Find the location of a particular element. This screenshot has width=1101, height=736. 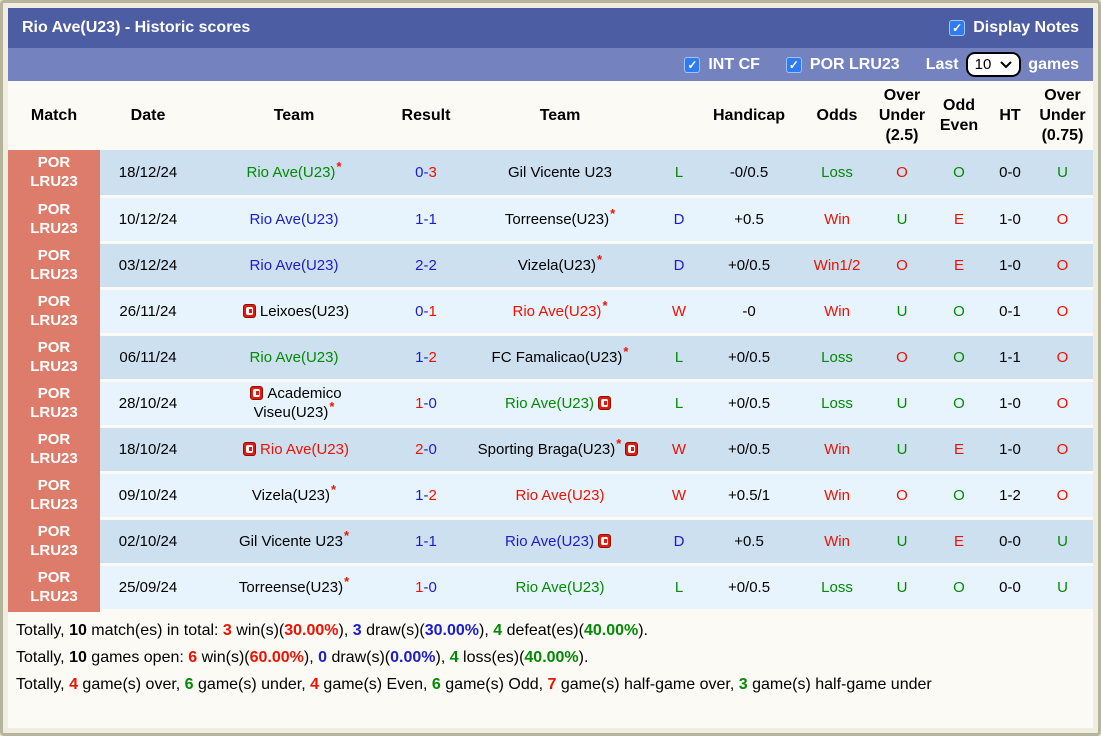

result-cell: 1-1 is located at coordinates (426, 542).